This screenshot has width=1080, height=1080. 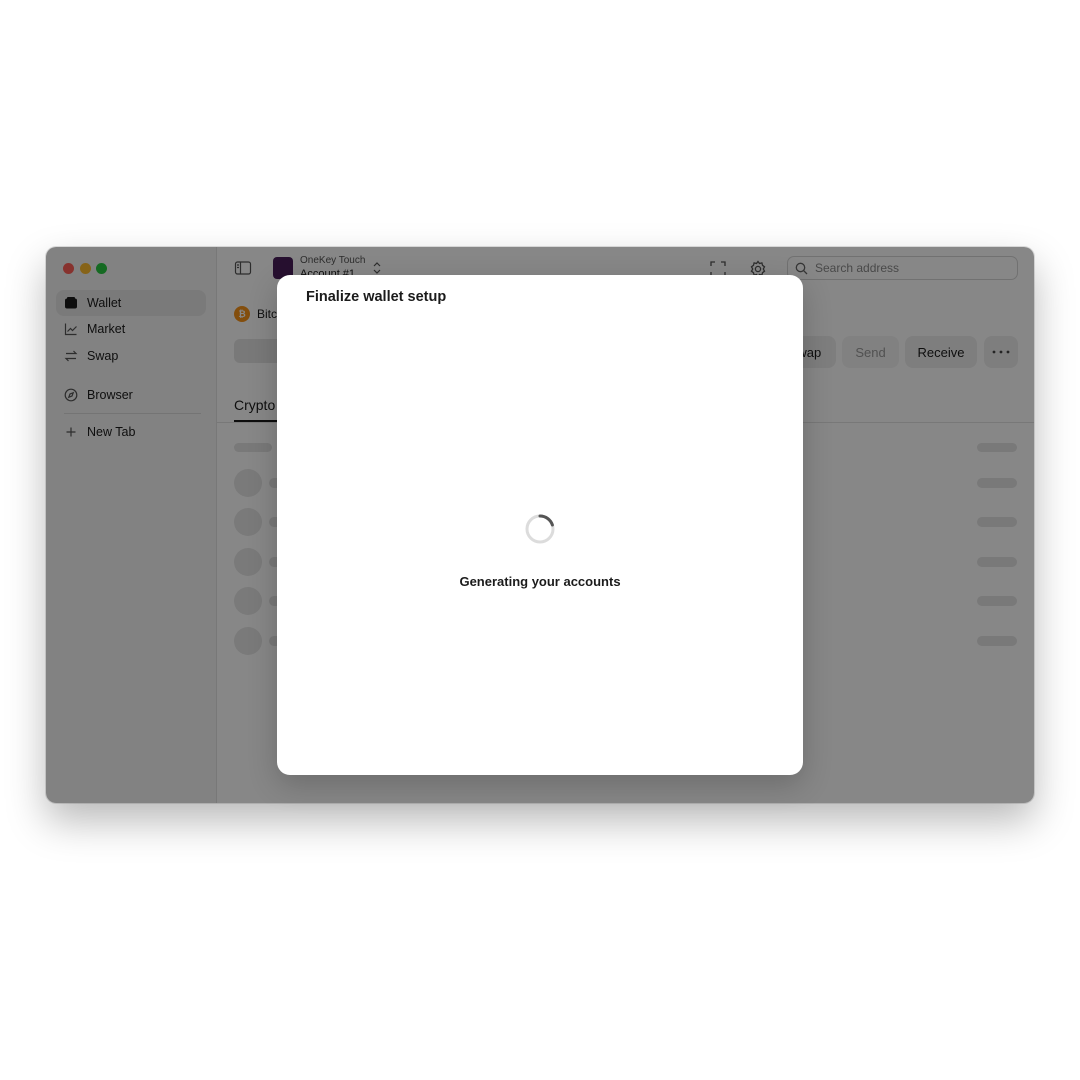 What do you see at coordinates (540, 529) in the screenshot?
I see `loading-spinner-icon` at bounding box center [540, 529].